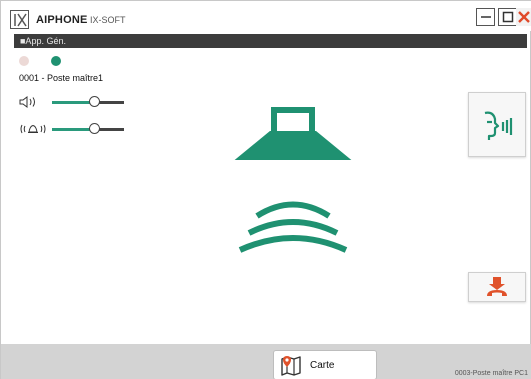 The width and height of the screenshot is (531, 379). Describe the element at coordinates (108, 20) in the screenshot. I see `product-name: IX-SOFT` at that location.